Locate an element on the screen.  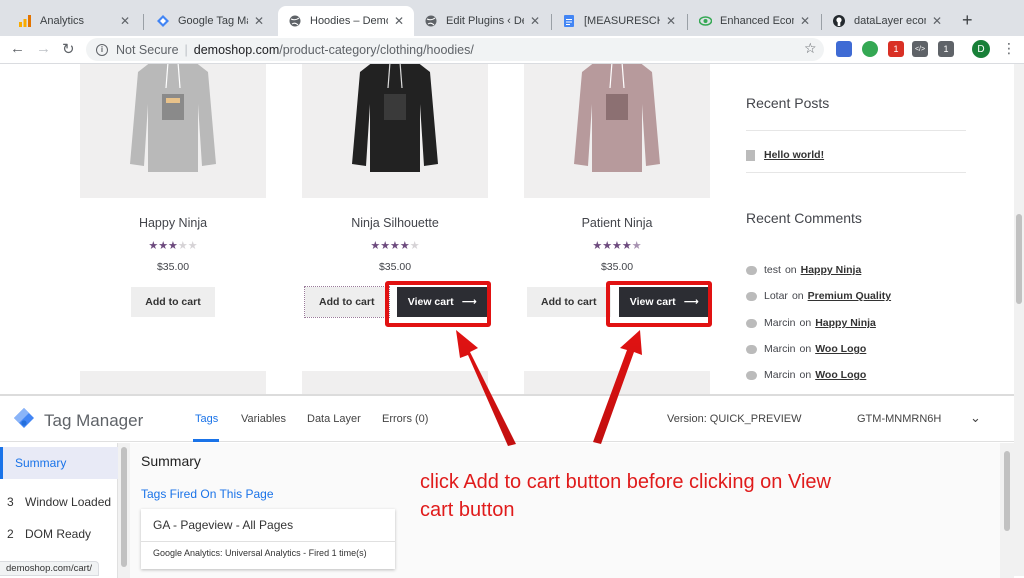
active-tab-indicator is located at coordinates (206, 440).